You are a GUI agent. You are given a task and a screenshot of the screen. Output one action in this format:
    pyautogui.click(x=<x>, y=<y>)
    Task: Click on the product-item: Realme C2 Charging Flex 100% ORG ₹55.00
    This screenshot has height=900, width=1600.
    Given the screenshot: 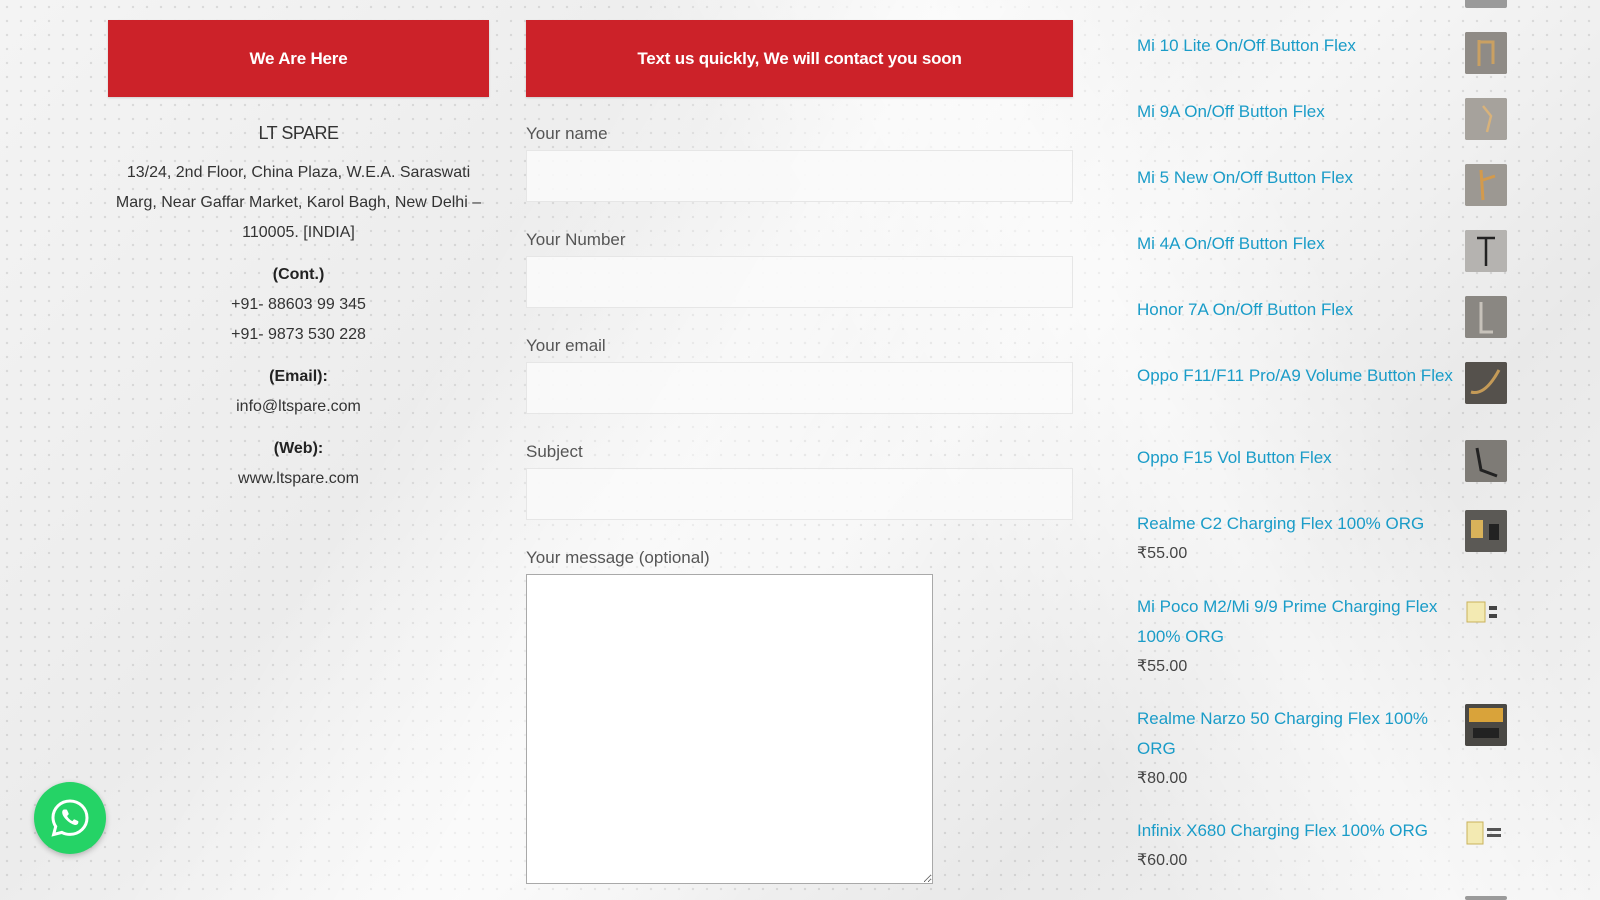 What is the action you would take?
    pyautogui.click(x=1322, y=539)
    